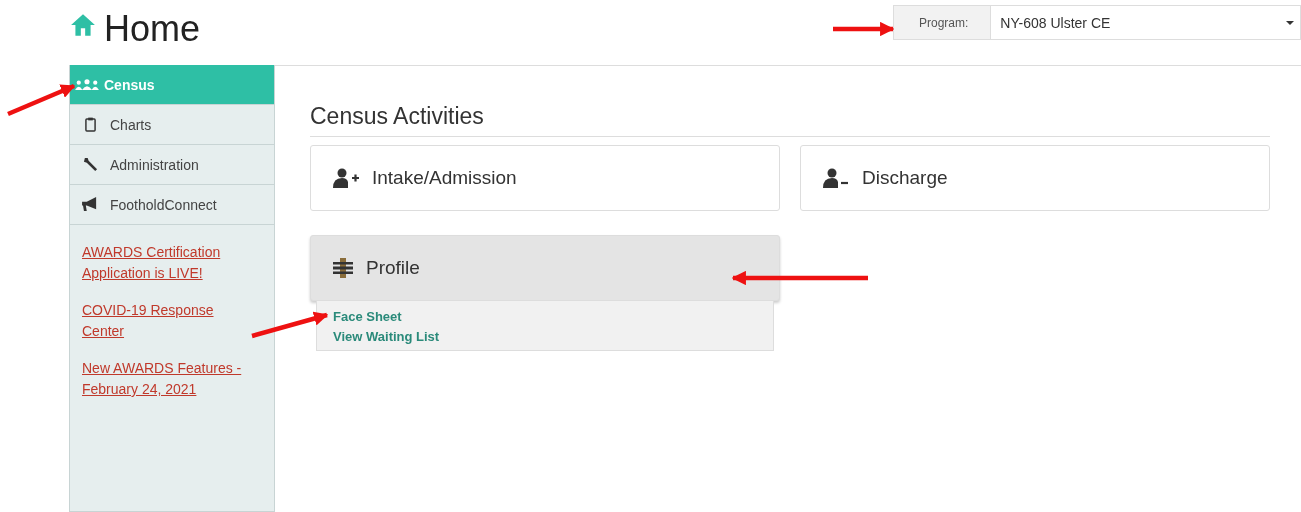  I want to click on wrench-icon, so click(90, 164).